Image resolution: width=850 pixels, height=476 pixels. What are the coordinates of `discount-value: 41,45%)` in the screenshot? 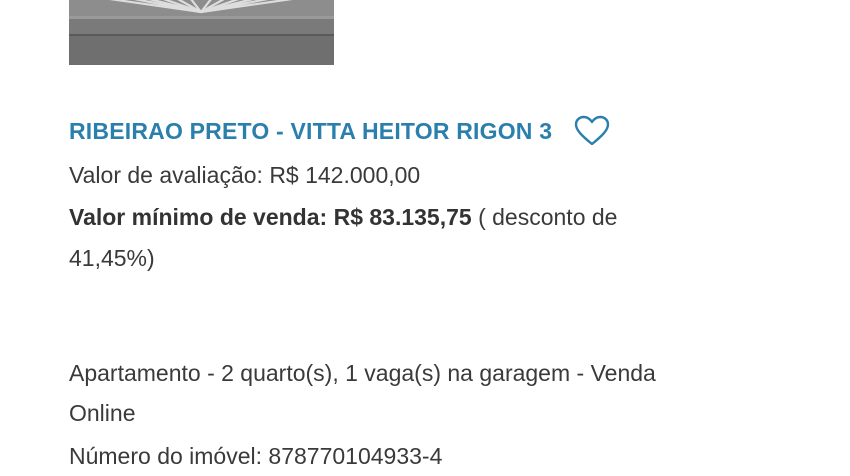 It's located at (112, 258).